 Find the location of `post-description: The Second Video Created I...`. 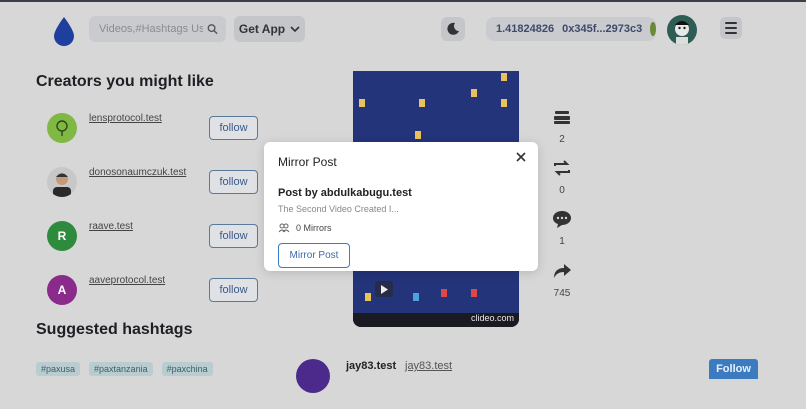

post-description: The Second Video Created I... is located at coordinates (338, 209).